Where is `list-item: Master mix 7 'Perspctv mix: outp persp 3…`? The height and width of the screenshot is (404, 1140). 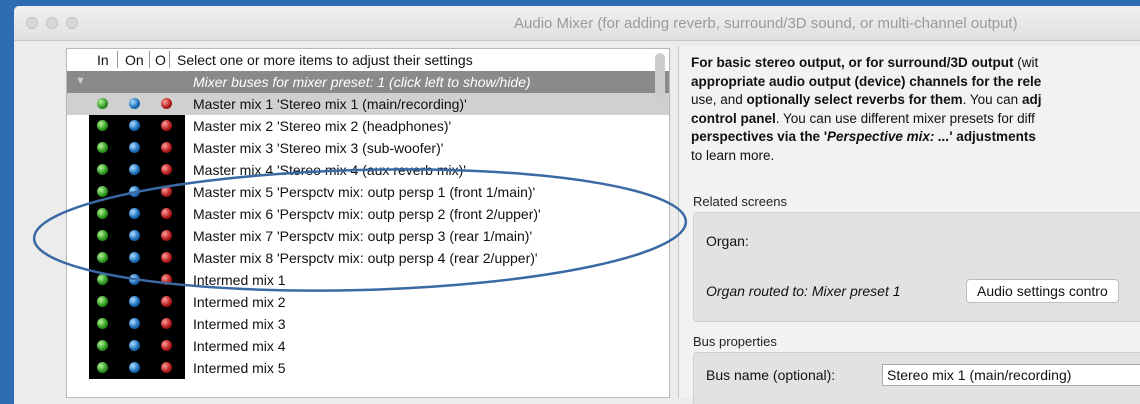
list-item: Master mix 7 'Perspctv mix: outp persp 3… is located at coordinates (368, 236).